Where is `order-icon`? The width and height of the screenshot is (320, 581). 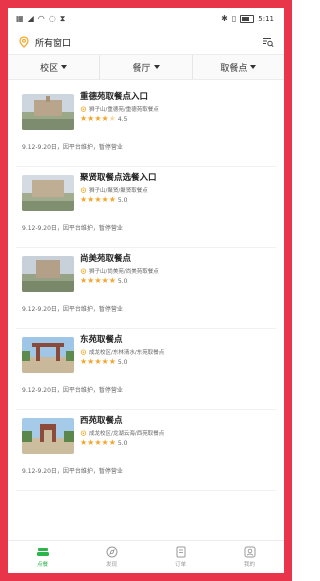
order-icon is located at coordinates (180, 552).